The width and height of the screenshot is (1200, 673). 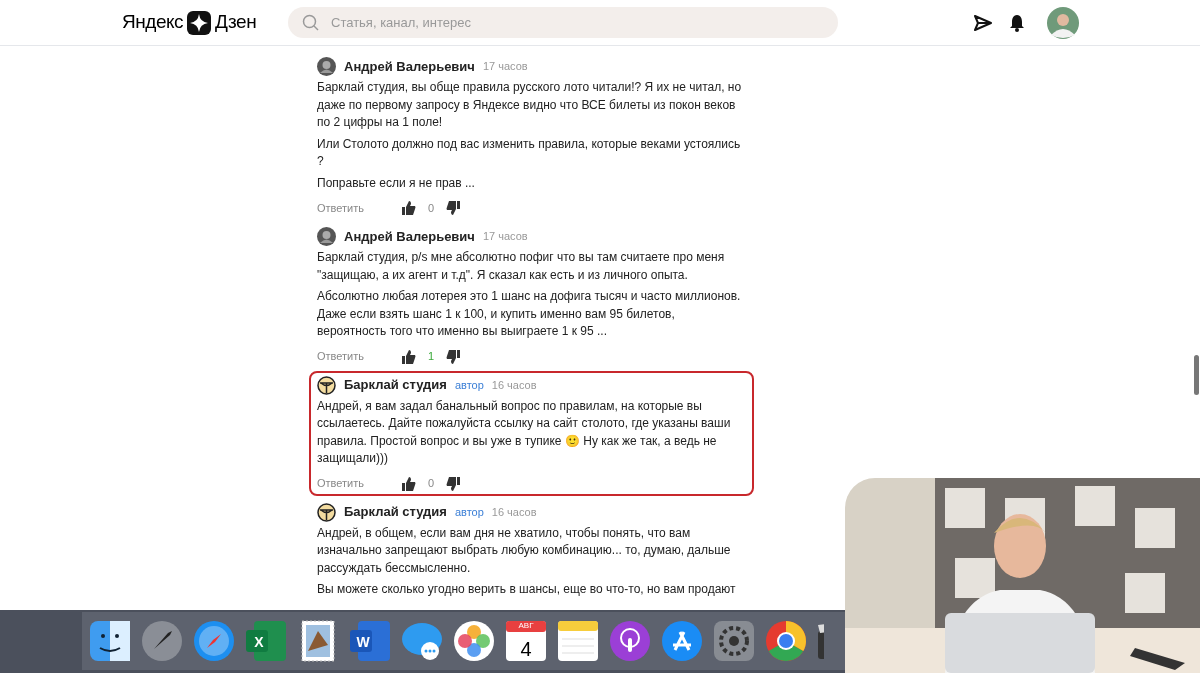 What do you see at coordinates (682, 641) in the screenshot?
I see `app-store-icon` at bounding box center [682, 641].